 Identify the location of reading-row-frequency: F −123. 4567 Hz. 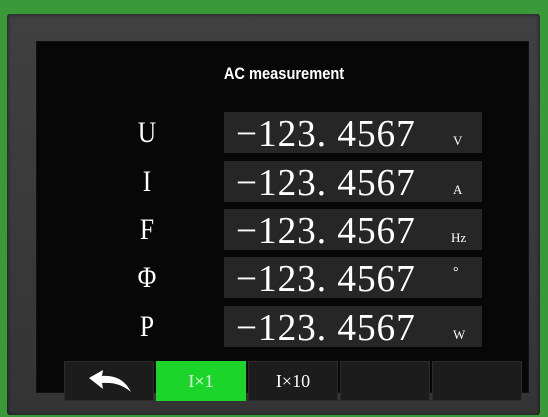
(282, 230).